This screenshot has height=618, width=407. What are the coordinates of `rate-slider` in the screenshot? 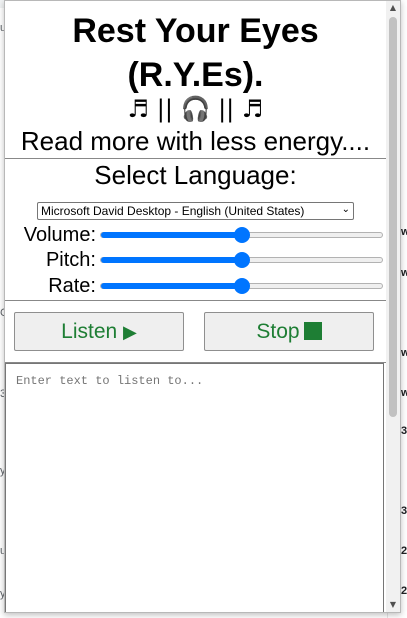 It's located at (241, 286).